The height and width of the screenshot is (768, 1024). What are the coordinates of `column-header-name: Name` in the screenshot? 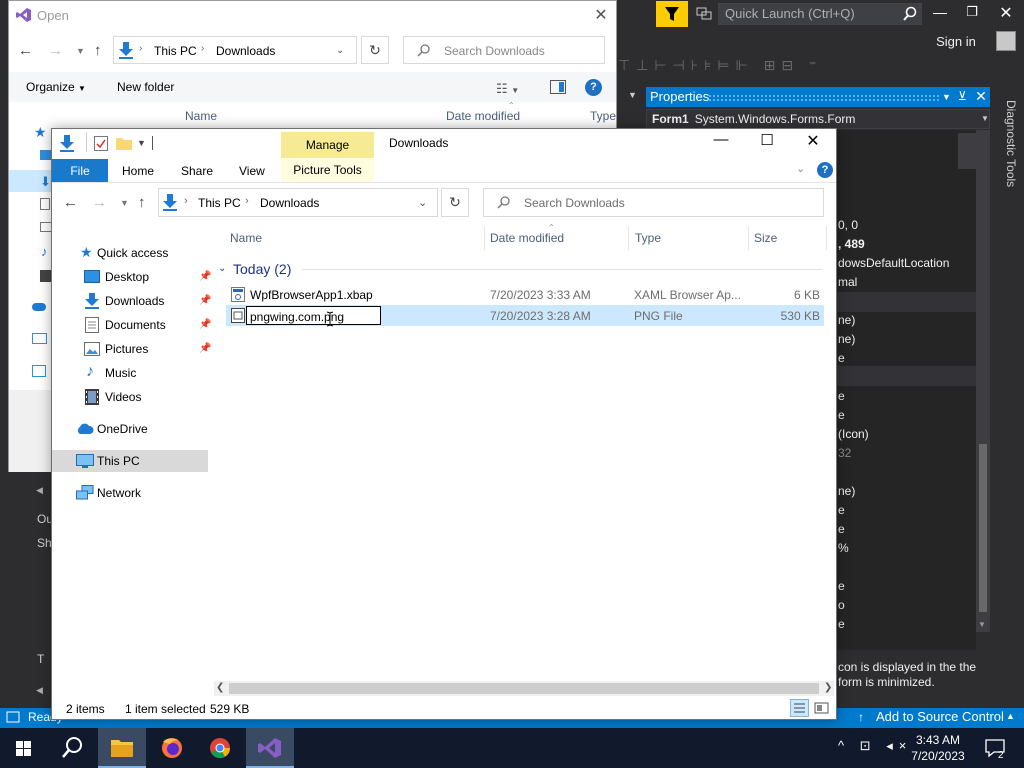 It's located at (246, 238).